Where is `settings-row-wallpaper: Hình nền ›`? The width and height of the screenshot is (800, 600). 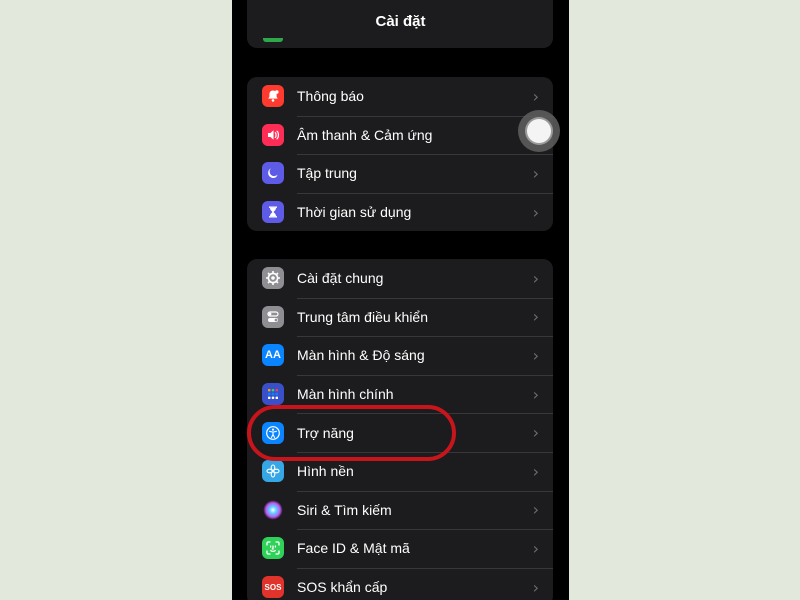
settings-row-wallpaper: Hình nền › is located at coordinates (400, 471).